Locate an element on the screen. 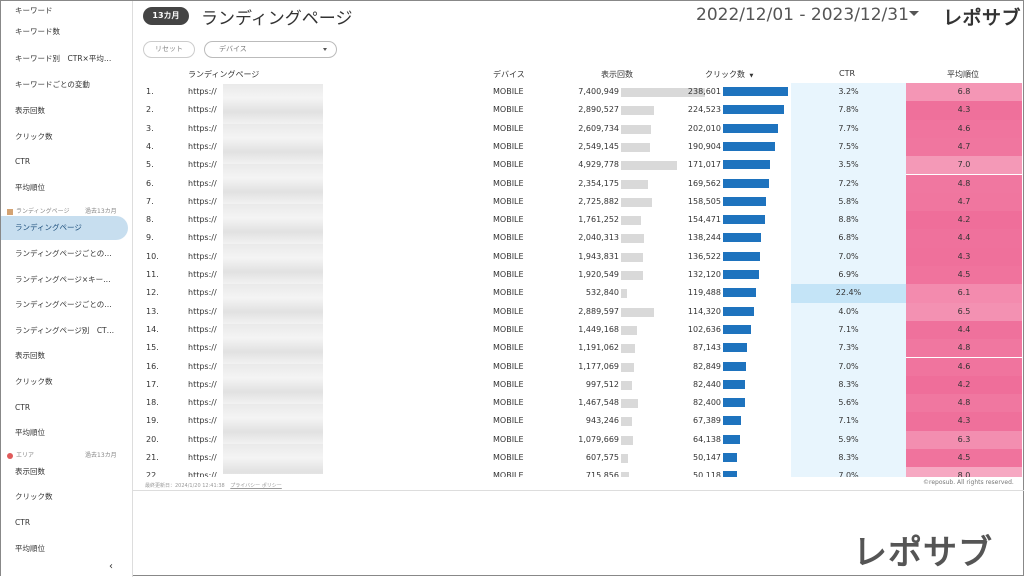 The image size is (1024, 577). col-header-clicks: クリック数 ▼ is located at coordinates (729, 74).